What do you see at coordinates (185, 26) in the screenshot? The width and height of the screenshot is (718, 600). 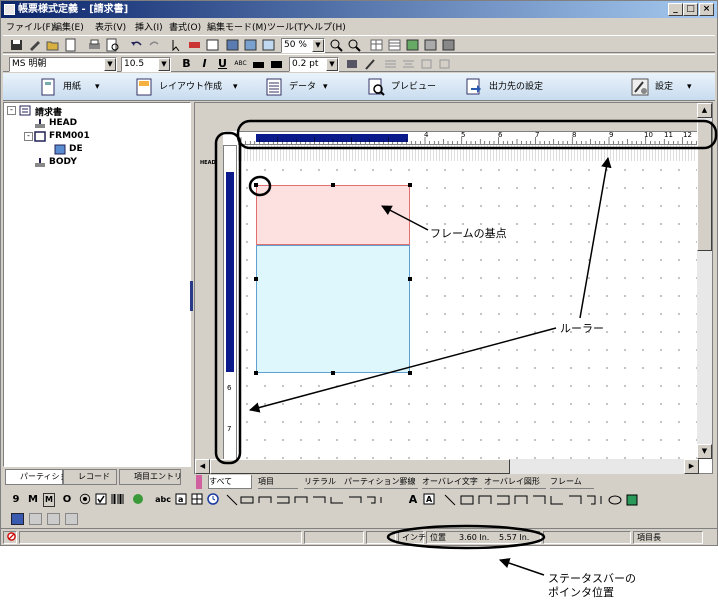 I see `menu-format: 書式(O)` at bounding box center [185, 26].